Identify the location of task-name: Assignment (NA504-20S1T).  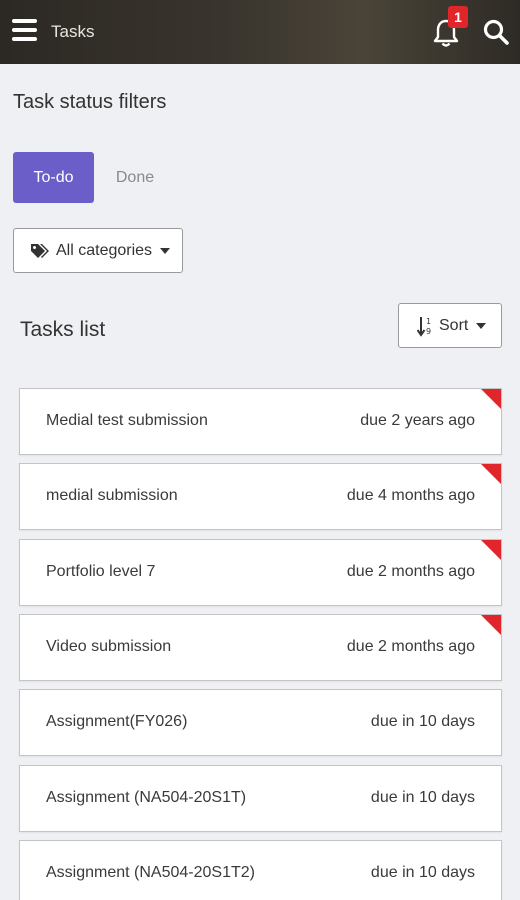
(146, 797).